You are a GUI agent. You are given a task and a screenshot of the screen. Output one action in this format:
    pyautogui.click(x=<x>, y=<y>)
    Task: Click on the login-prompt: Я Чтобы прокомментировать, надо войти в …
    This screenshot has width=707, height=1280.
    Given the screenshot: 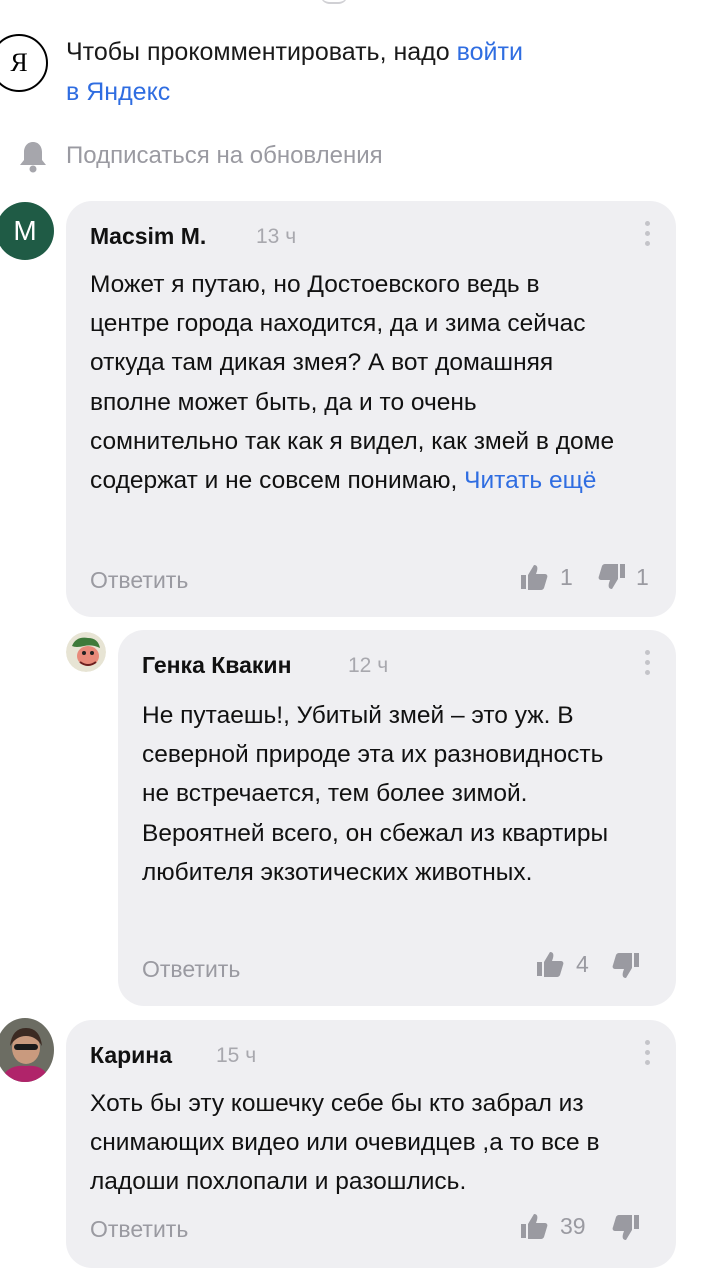 What is the action you would take?
    pyautogui.click(x=353, y=70)
    